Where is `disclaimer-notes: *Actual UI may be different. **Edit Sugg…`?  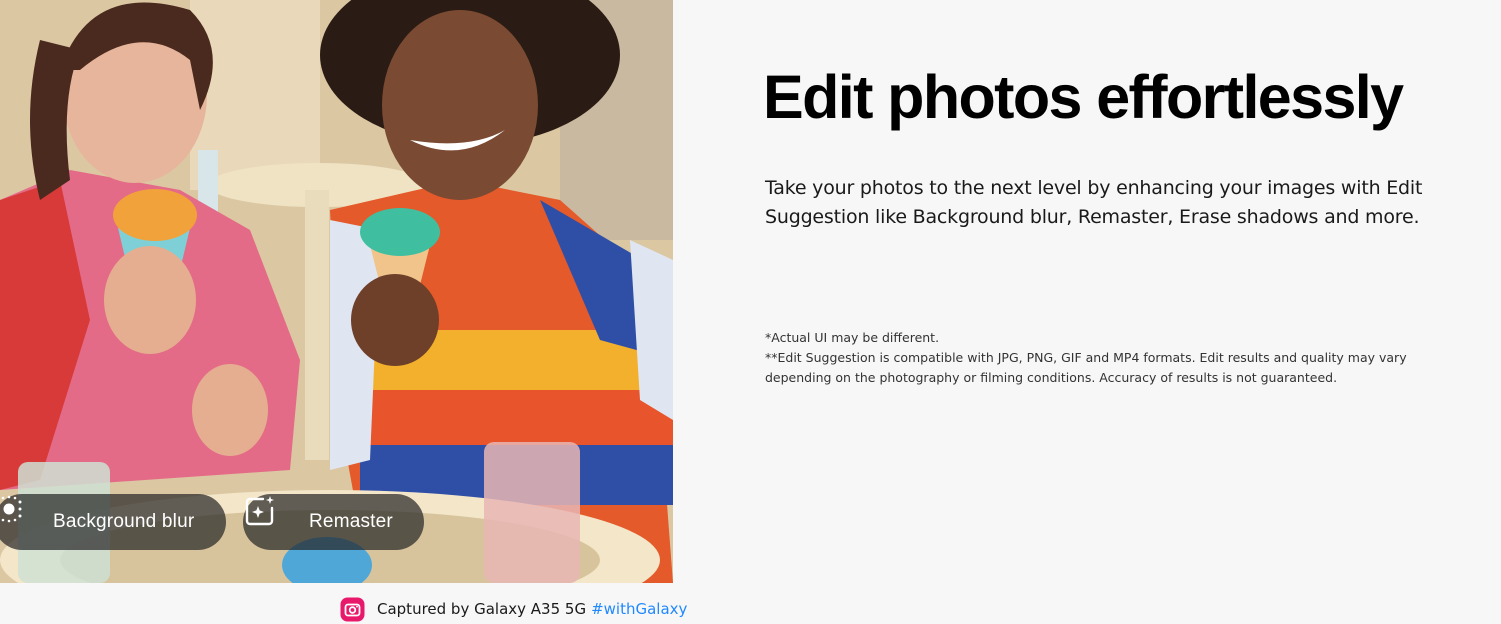
disclaimer-notes: *Actual UI may be different. **Edit Sugg… is located at coordinates (1105, 358).